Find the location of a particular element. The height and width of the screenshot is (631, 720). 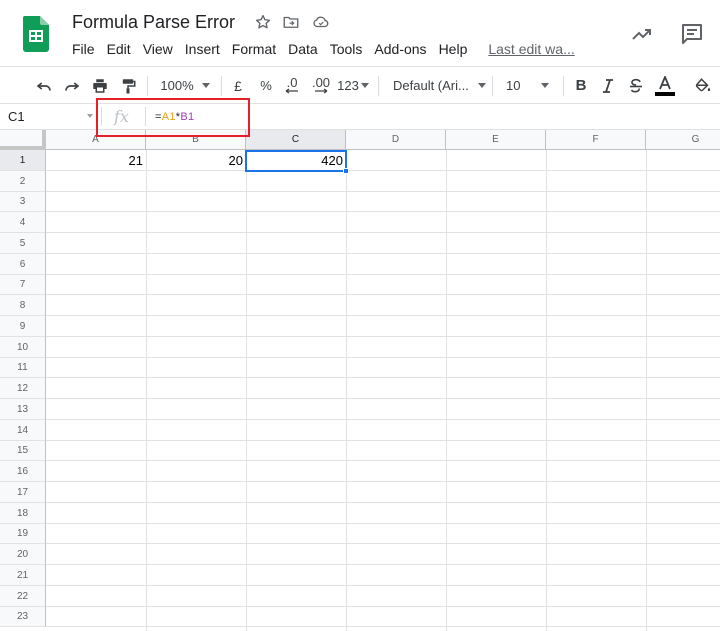

decrease-decimals-button: .0 is located at coordinates (292, 85).